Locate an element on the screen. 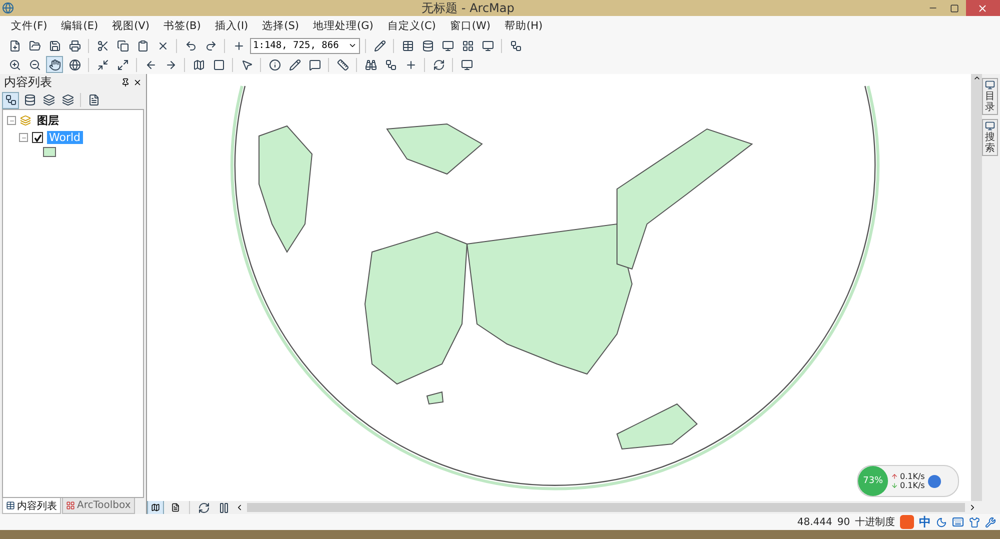  restore-icon is located at coordinates (955, 8).